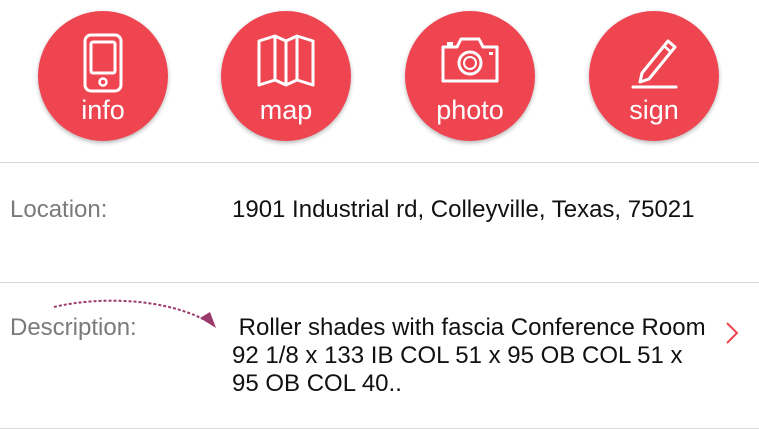 This screenshot has width=759, height=429. What do you see at coordinates (654, 110) in the screenshot?
I see `sign-button-label: sign` at bounding box center [654, 110].